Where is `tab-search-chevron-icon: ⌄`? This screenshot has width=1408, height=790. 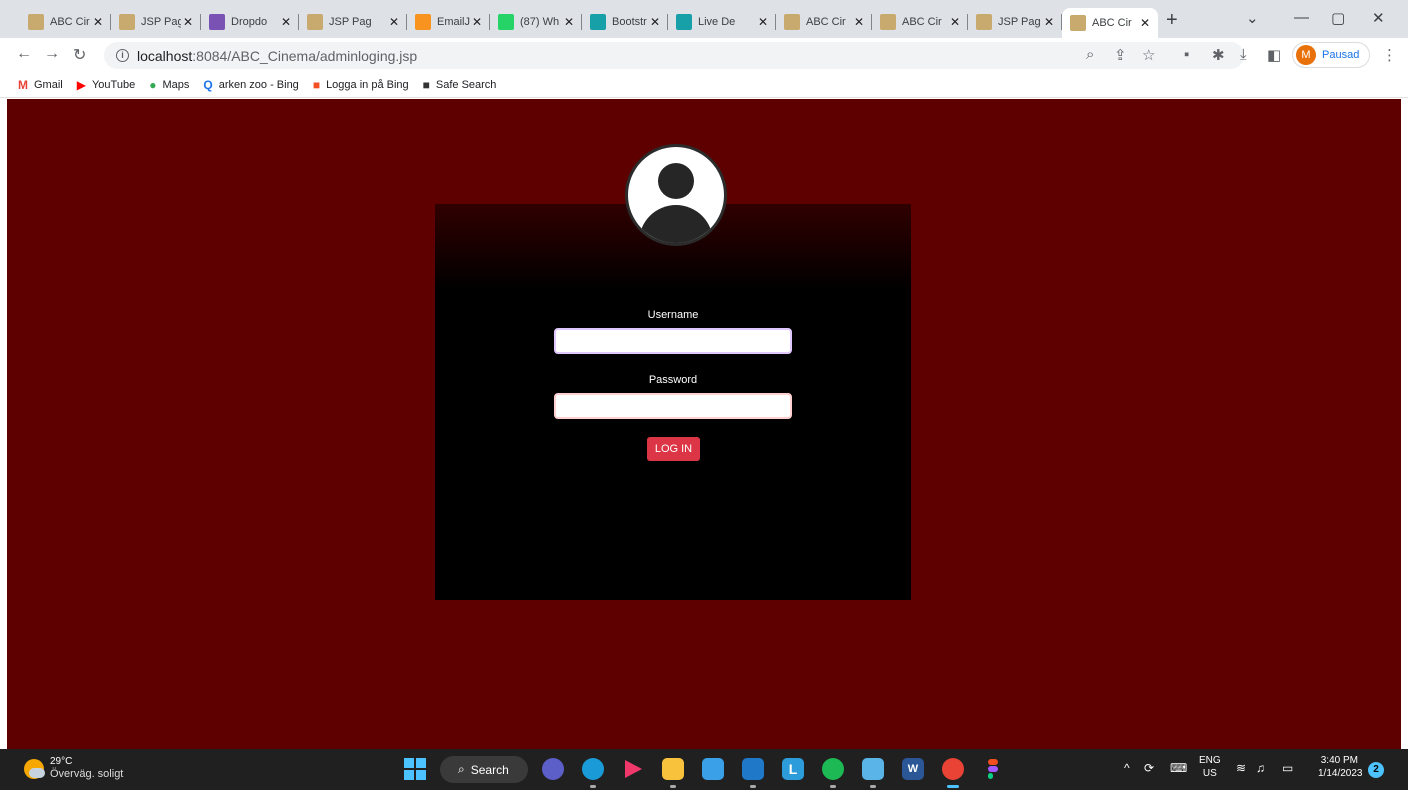 tab-search-chevron-icon: ⌄ is located at coordinates (1252, 18).